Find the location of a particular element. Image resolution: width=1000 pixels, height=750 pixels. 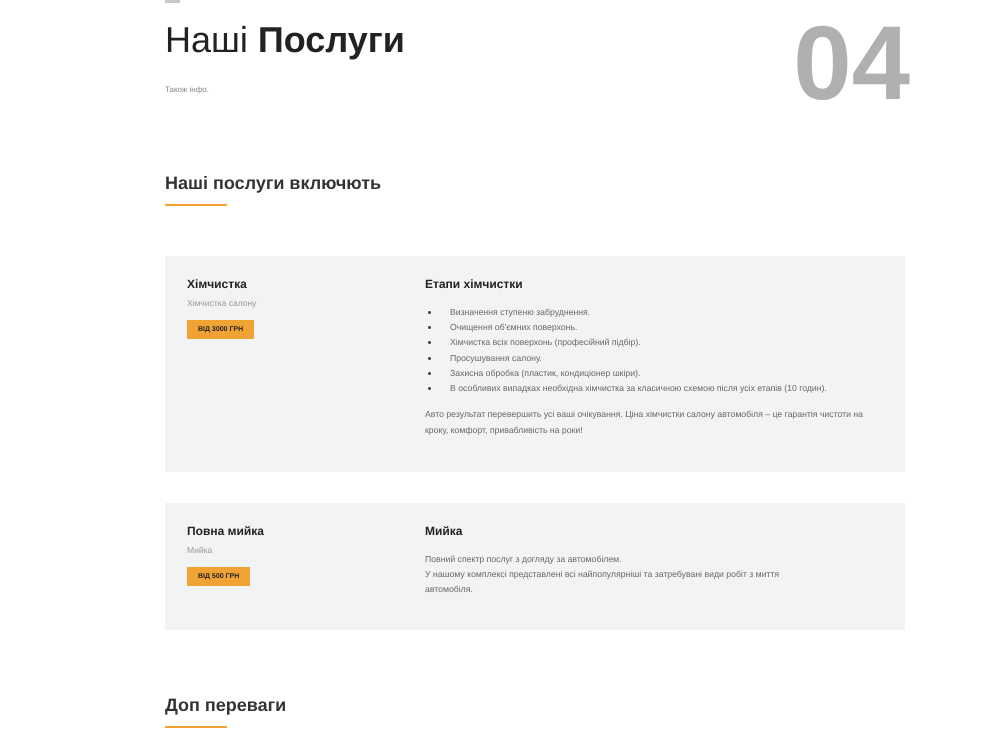

details-title: Мийка is located at coordinates (443, 531).